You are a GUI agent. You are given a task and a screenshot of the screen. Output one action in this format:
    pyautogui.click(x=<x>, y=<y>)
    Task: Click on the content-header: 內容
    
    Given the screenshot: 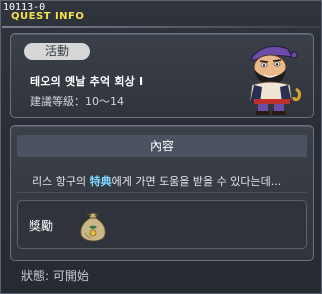 What is the action you would take?
    pyautogui.click(x=162, y=146)
    